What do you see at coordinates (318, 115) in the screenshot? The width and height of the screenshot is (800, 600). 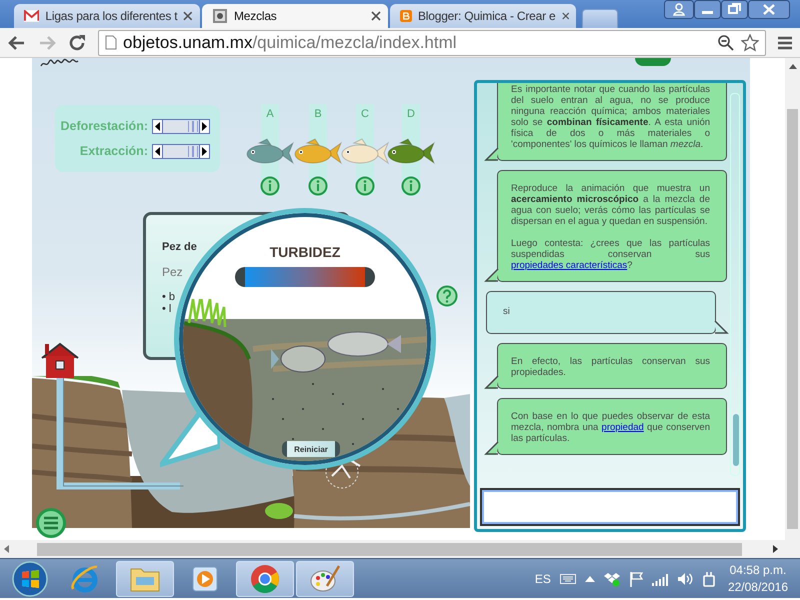 I see `fish-label: B` at bounding box center [318, 115].